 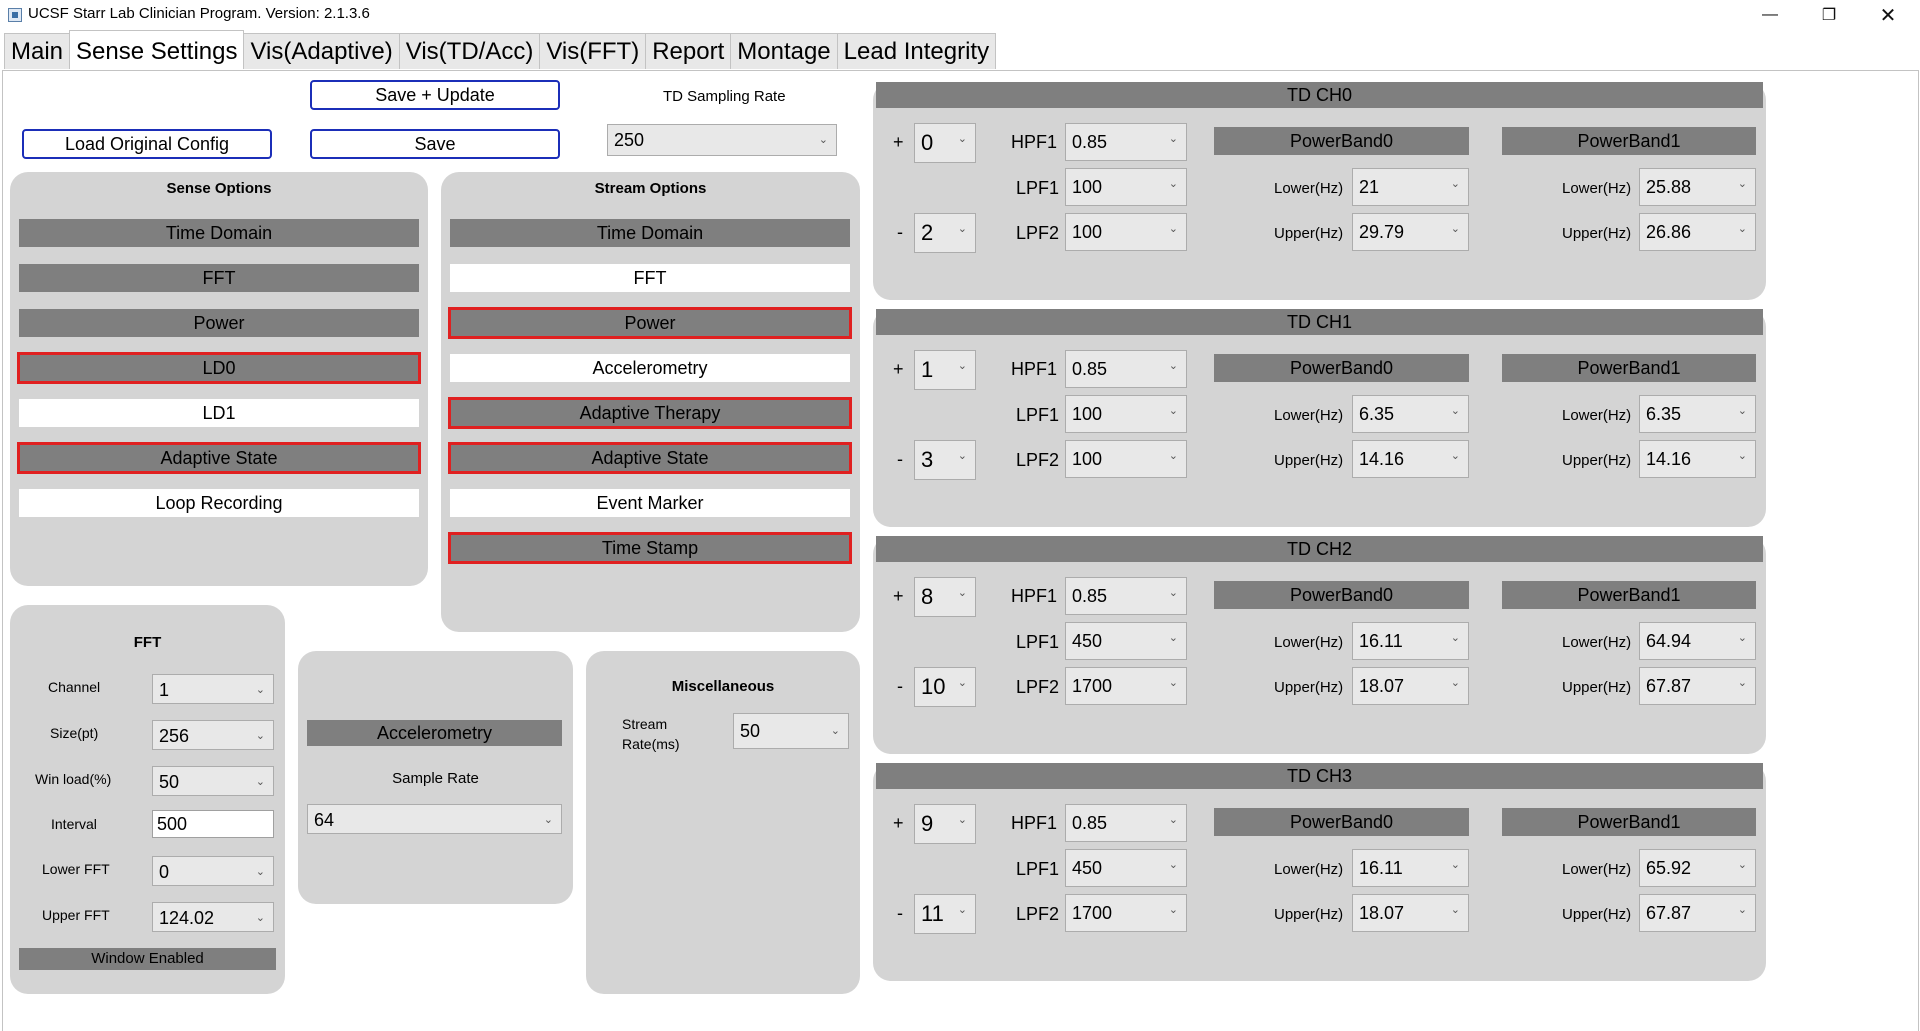 What do you see at coordinates (219, 323) in the screenshot?
I see `sense-options-item-power: Power` at bounding box center [219, 323].